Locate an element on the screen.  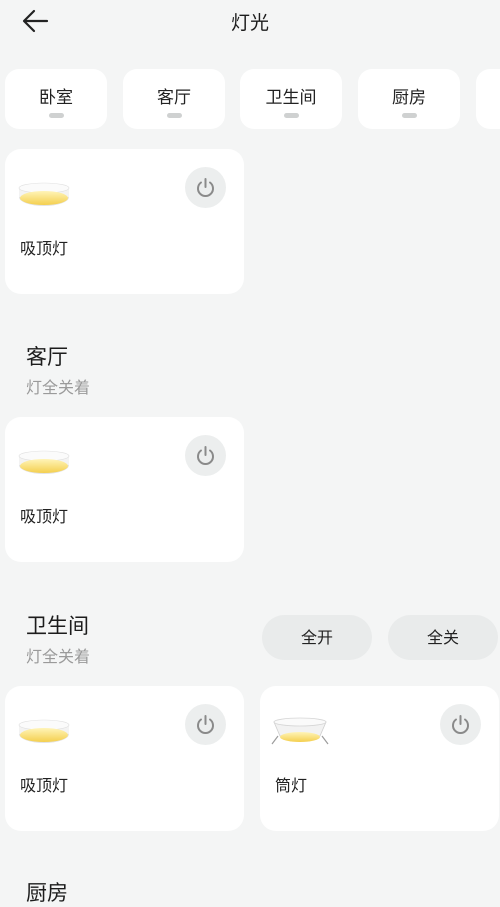
section-status-bathroom: 灯全关着 is located at coordinates (58, 656).